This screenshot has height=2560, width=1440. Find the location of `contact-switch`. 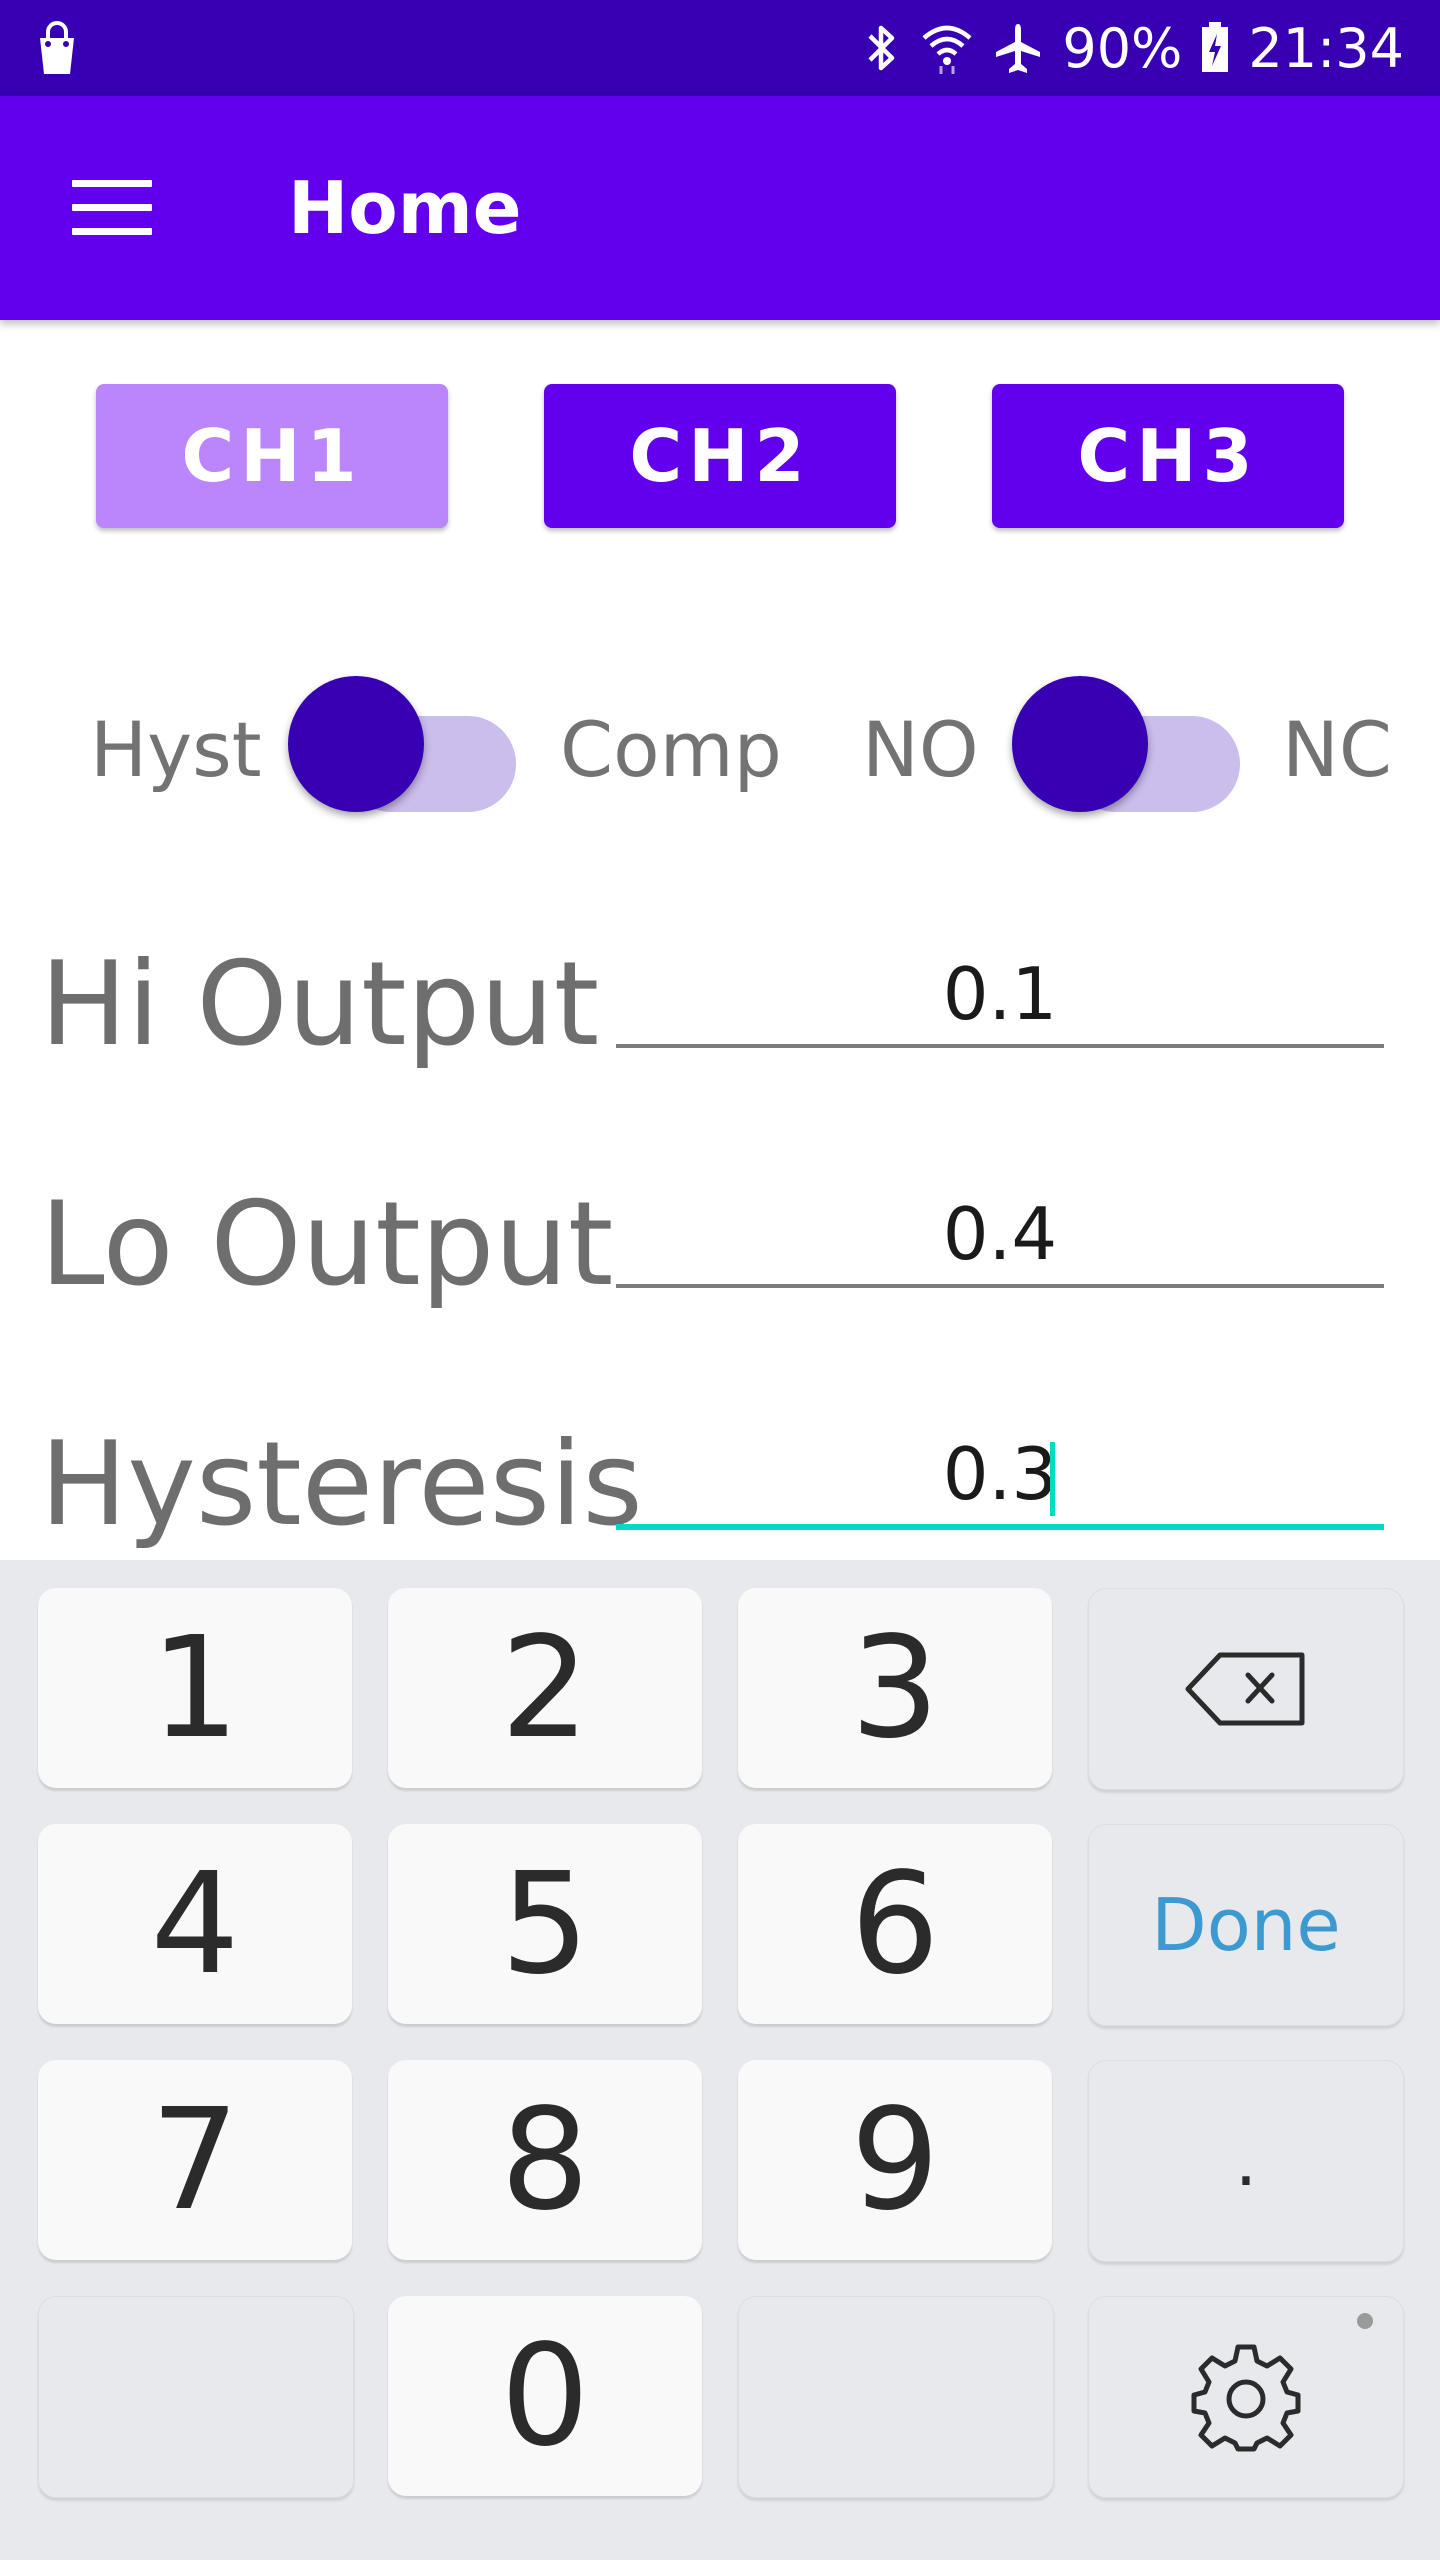

contact-switch is located at coordinates (1132, 746).